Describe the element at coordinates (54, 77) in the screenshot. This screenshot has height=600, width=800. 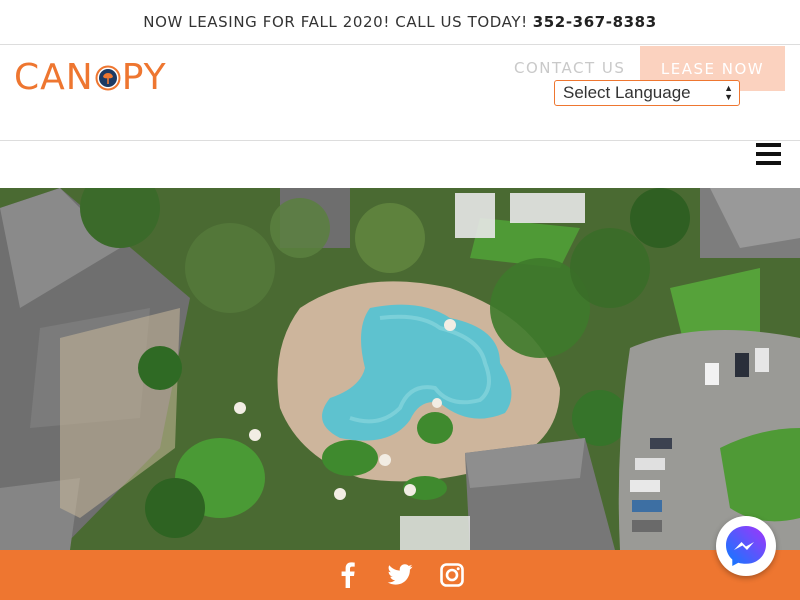
I see `logo-text-left: CAN` at that location.